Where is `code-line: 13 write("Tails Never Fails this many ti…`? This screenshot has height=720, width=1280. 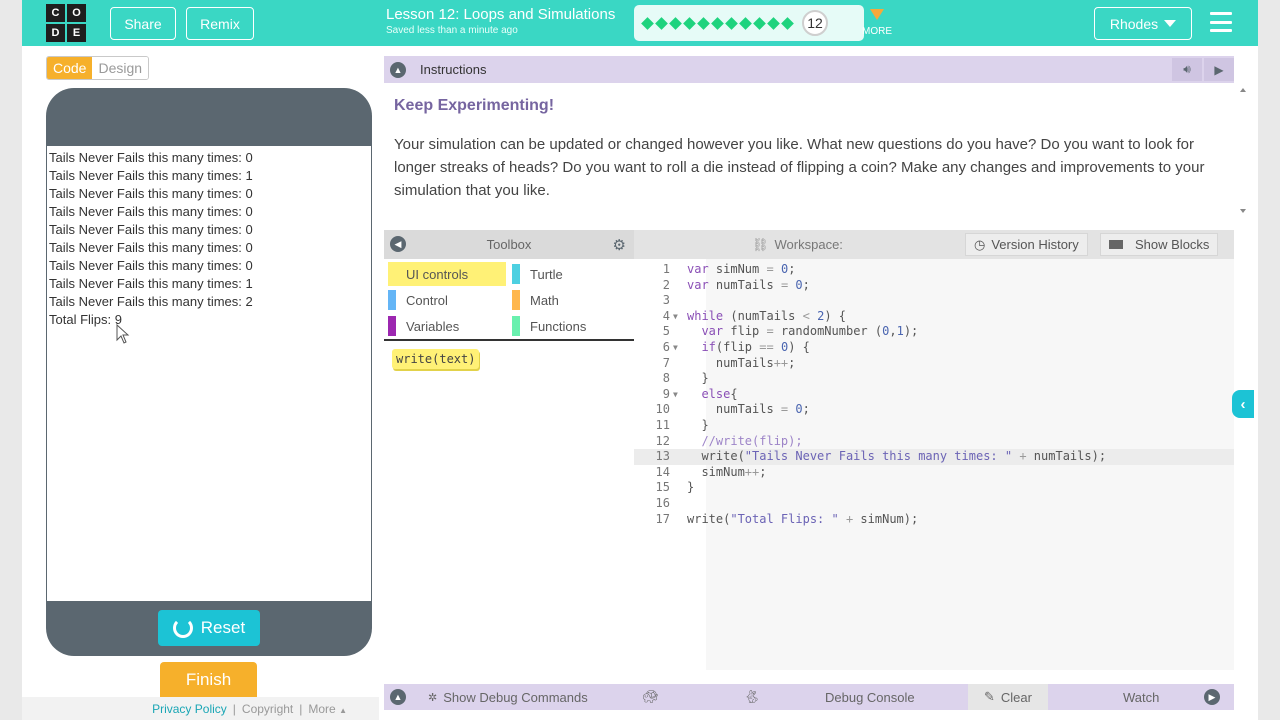
code-line: 13 write("Tails Never Fails this many ti… is located at coordinates (934, 457).